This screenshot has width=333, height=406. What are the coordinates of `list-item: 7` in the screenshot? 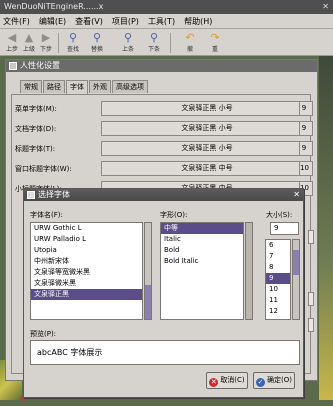 It's located at (278, 256).